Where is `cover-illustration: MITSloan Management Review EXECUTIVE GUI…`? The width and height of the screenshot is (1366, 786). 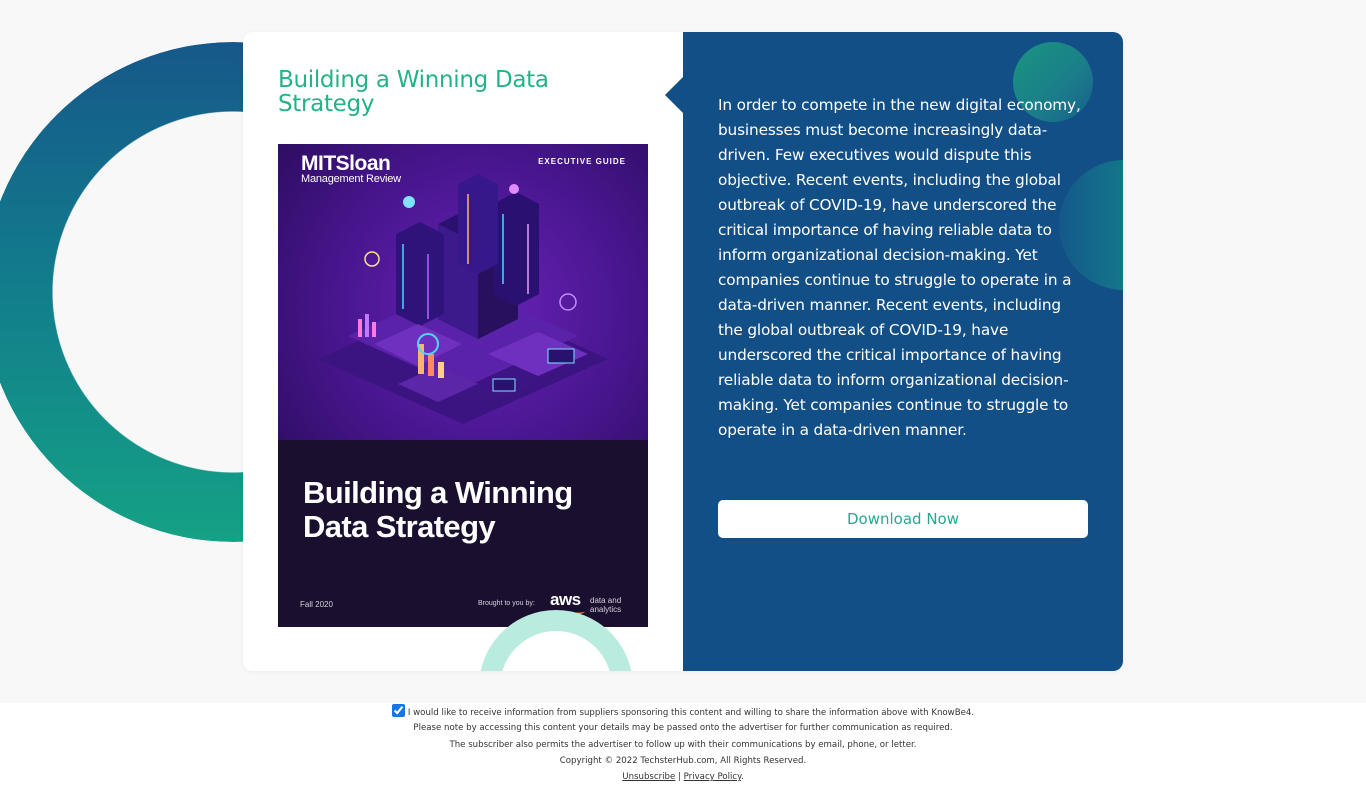
cover-illustration: MITSloan Management Review EXECUTIVE GUI… is located at coordinates (463, 292).